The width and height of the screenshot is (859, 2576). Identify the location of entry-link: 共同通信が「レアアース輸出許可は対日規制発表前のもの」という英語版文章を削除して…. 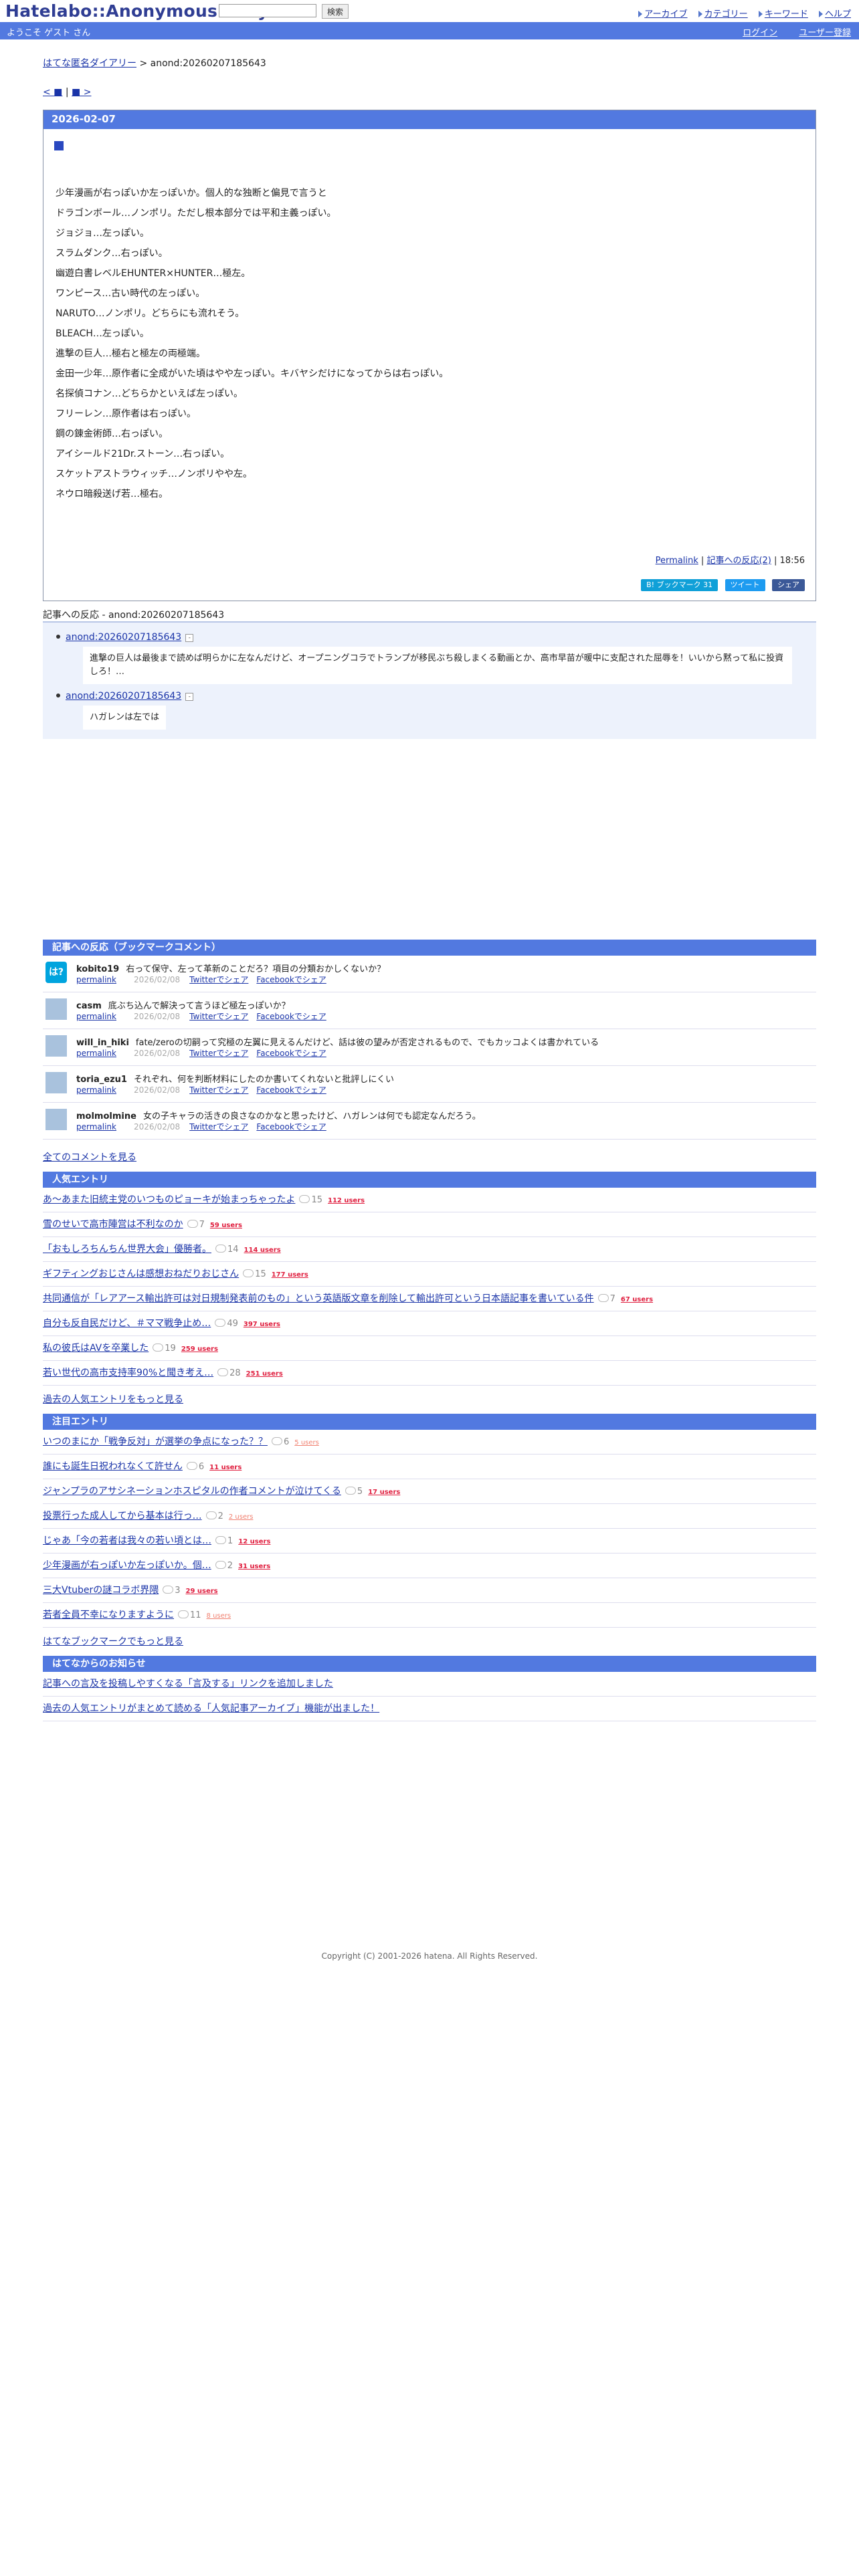
(318, 1298).